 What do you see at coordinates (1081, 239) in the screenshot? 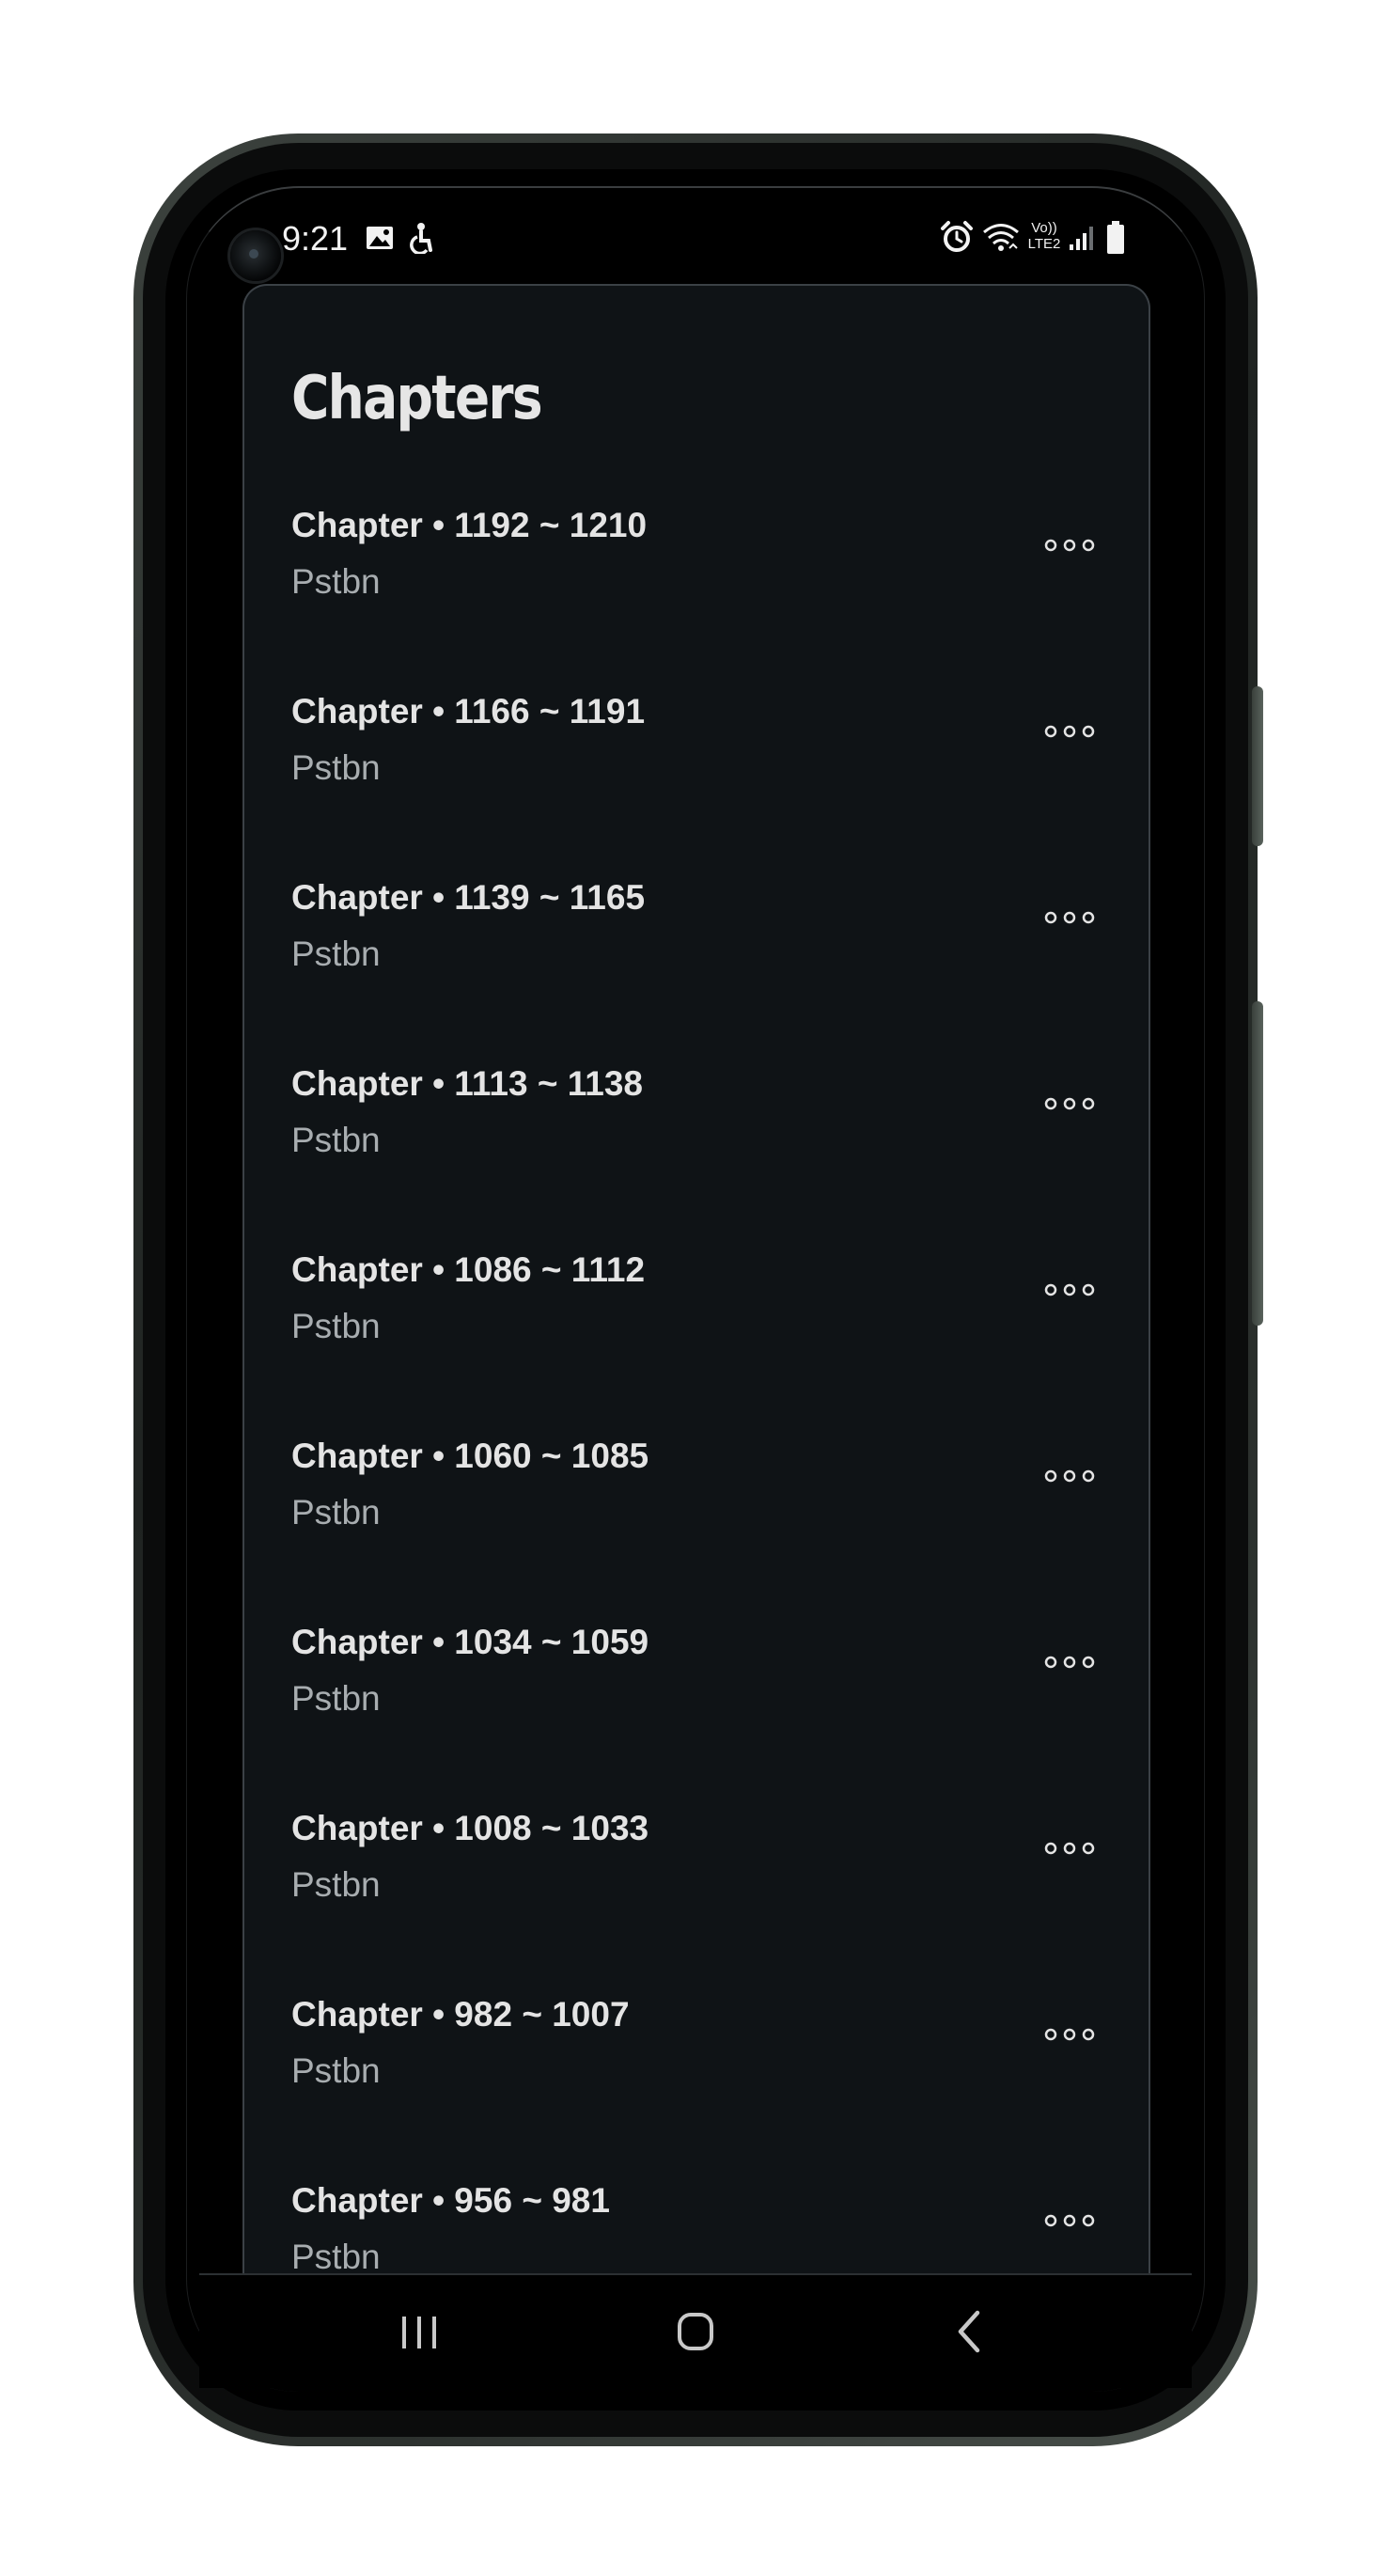
I see `signal-icon` at bounding box center [1081, 239].